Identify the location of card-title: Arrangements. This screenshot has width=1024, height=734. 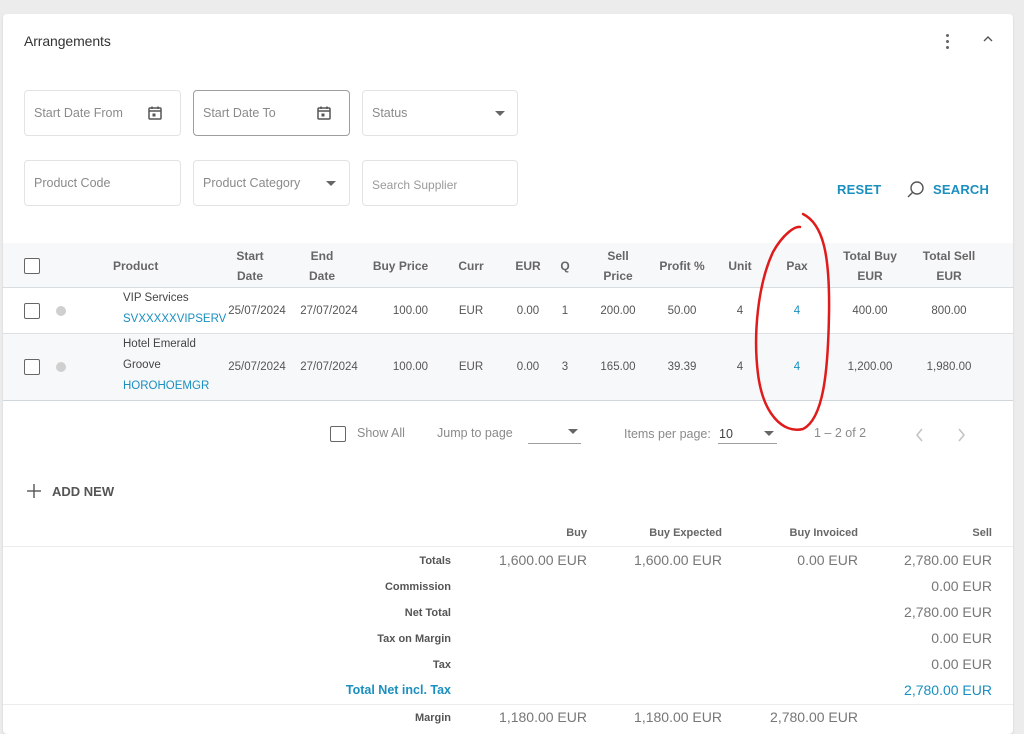
(67, 41).